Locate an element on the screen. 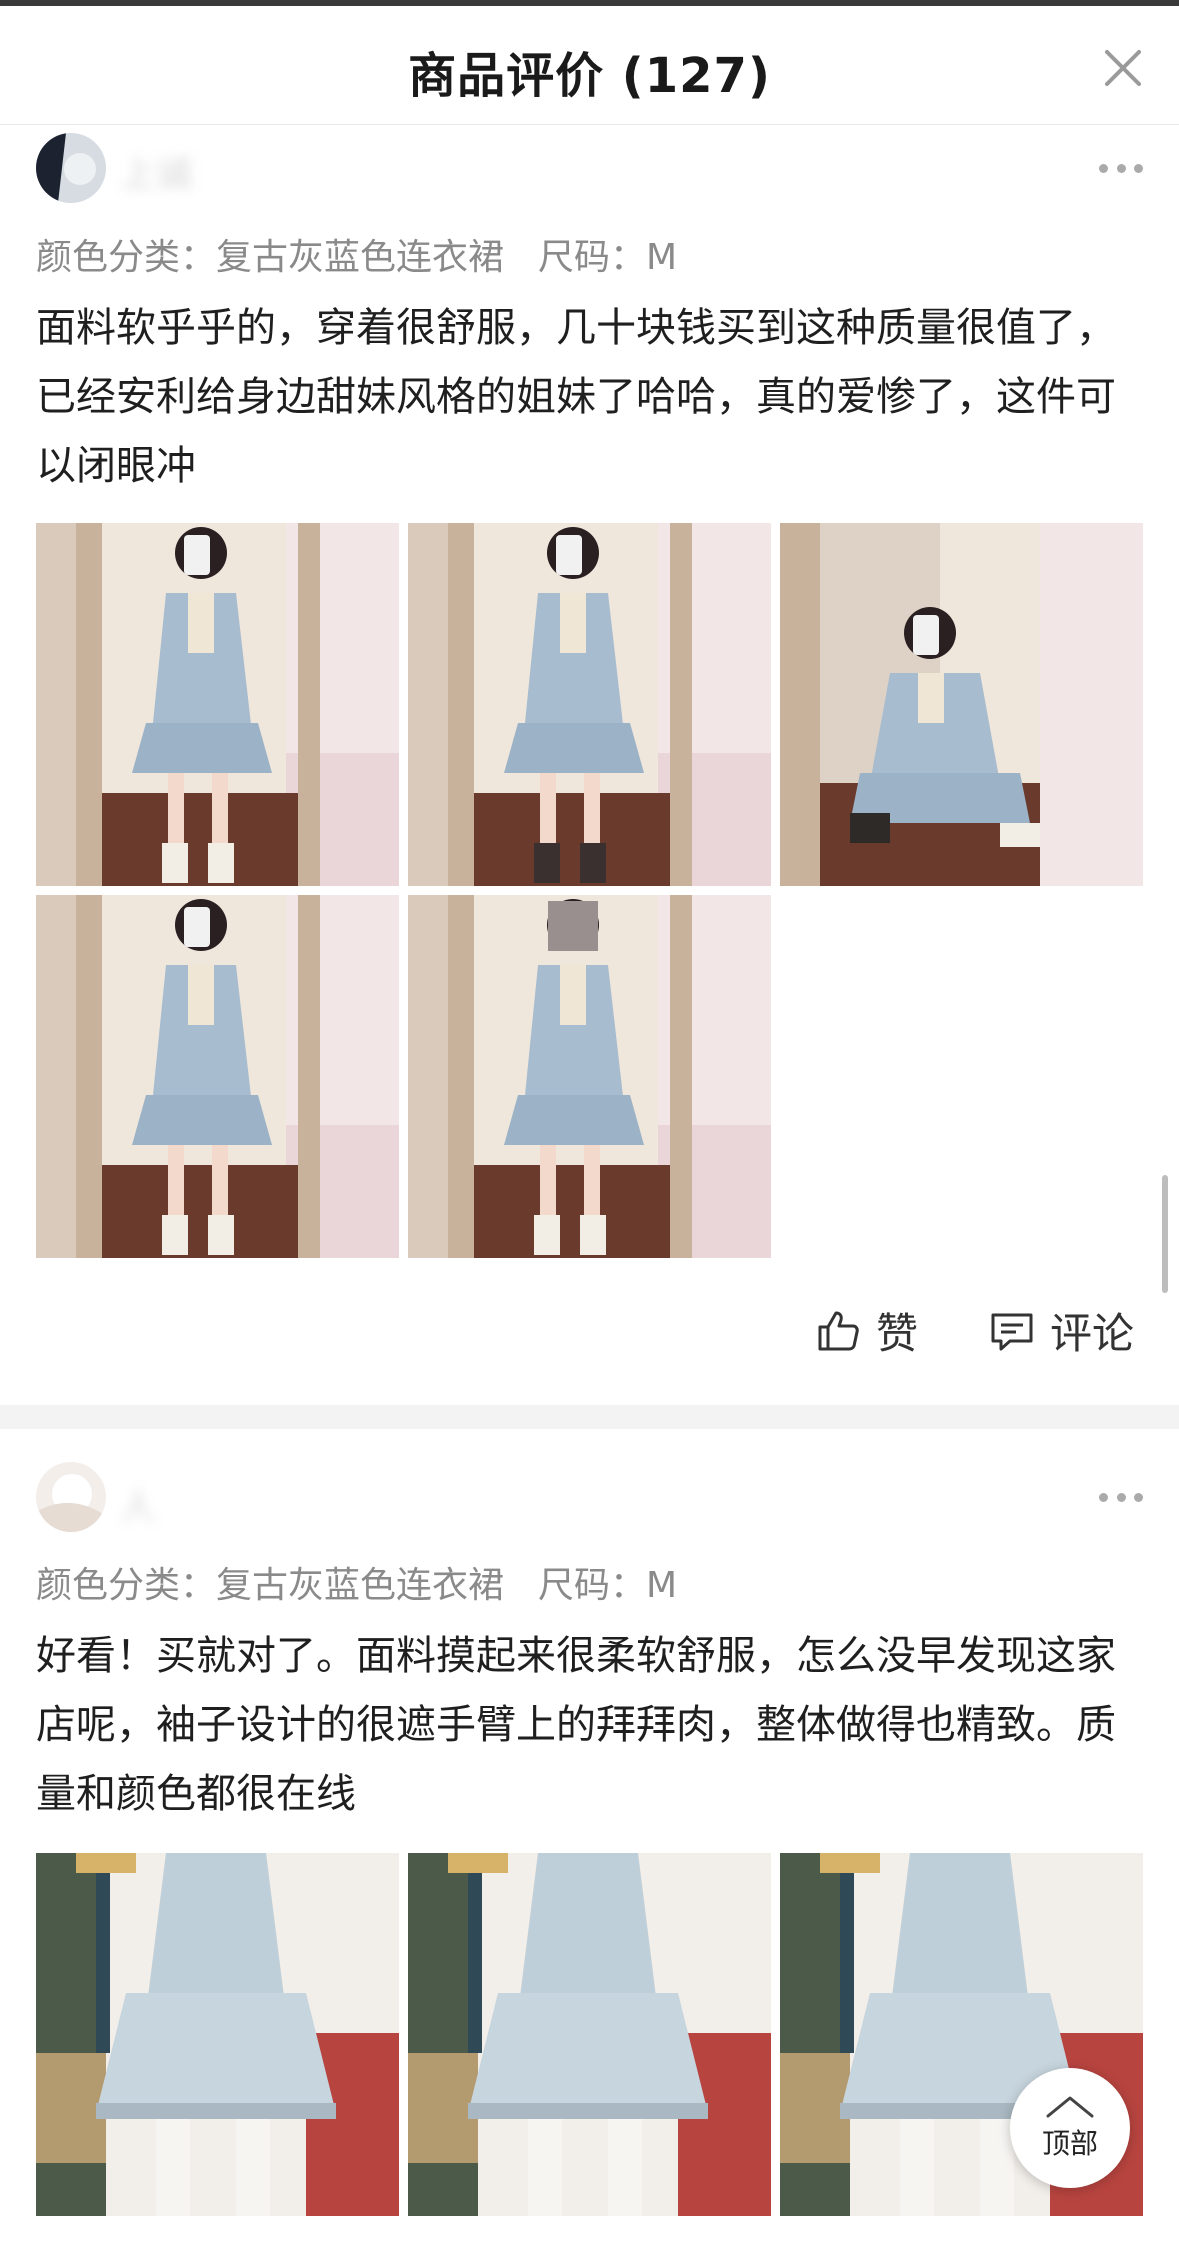 The image size is (1179, 2254). comment-label: 评论 is located at coordinates (1092, 1333).